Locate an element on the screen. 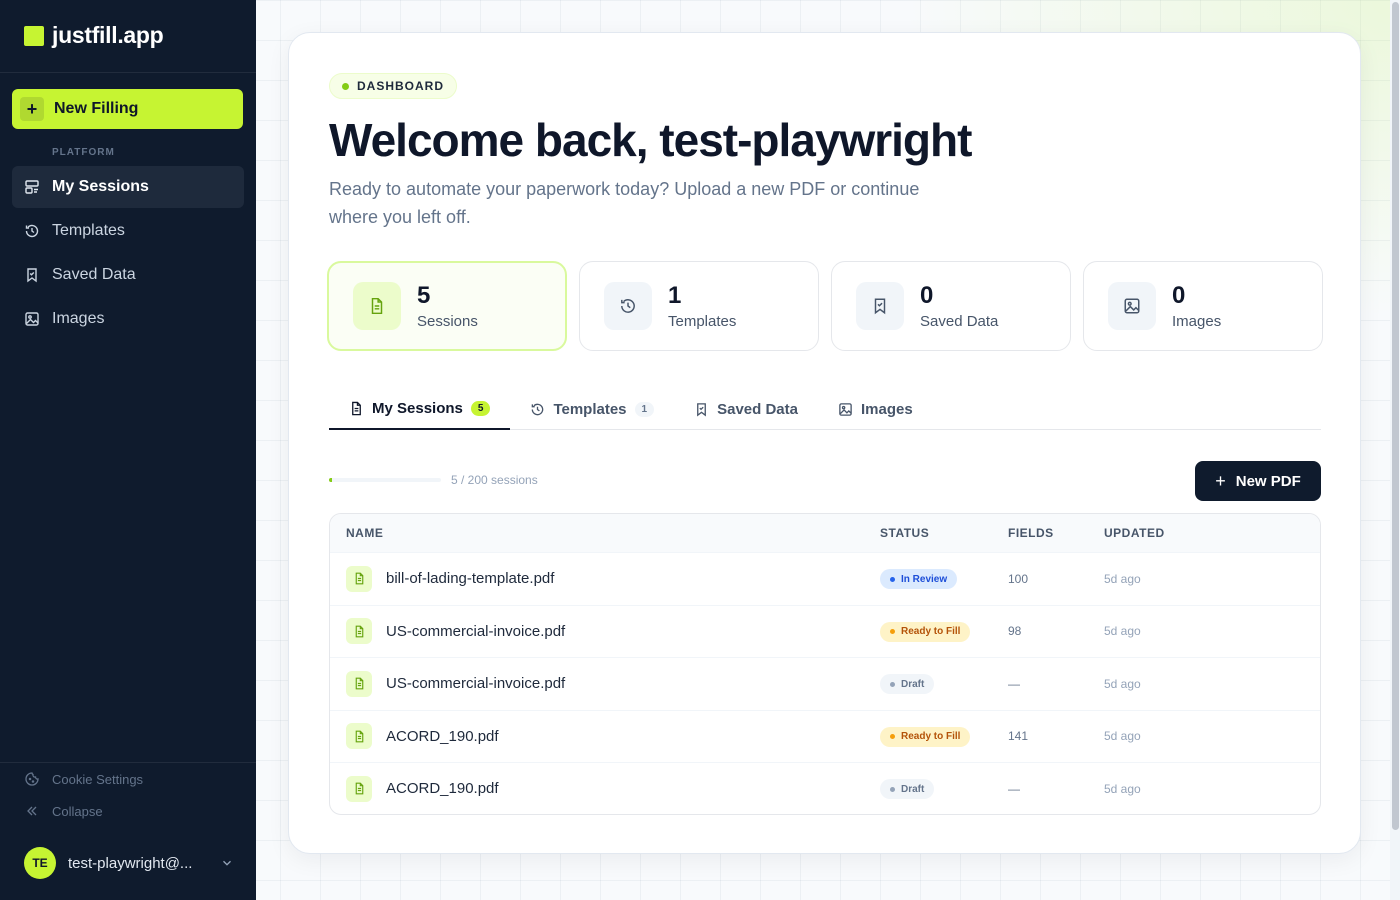 This screenshot has height=900, width=1400. sidebar-item-saved-data: Saved Data is located at coordinates (128, 275).